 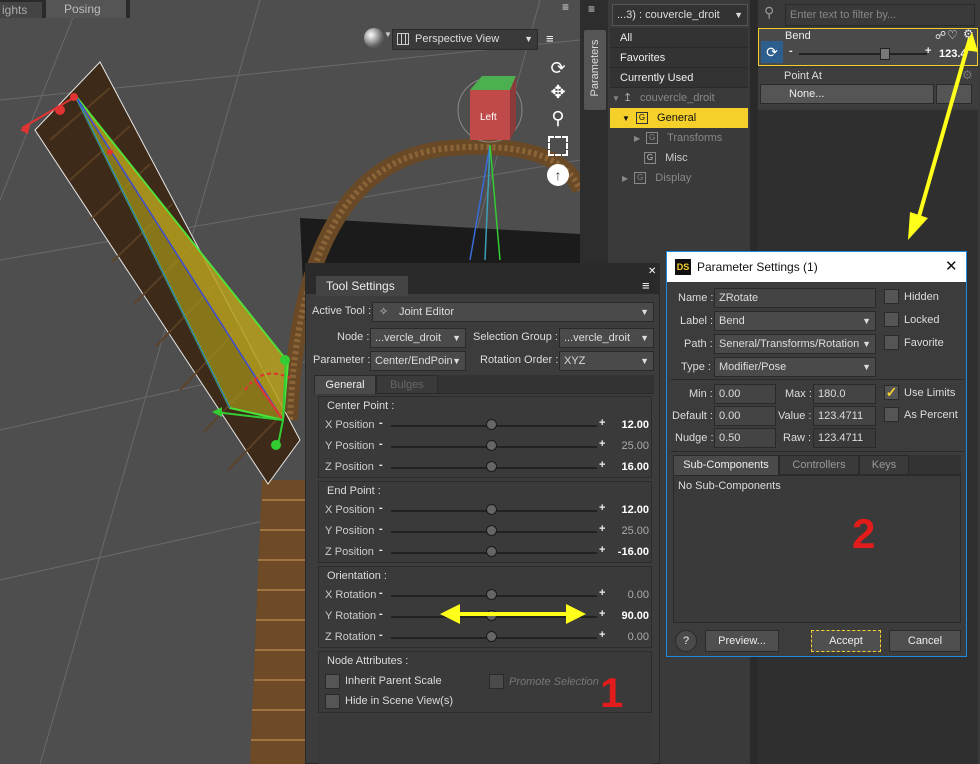 I want to click on use-limits-checkbox: ✓, so click(x=891, y=392).